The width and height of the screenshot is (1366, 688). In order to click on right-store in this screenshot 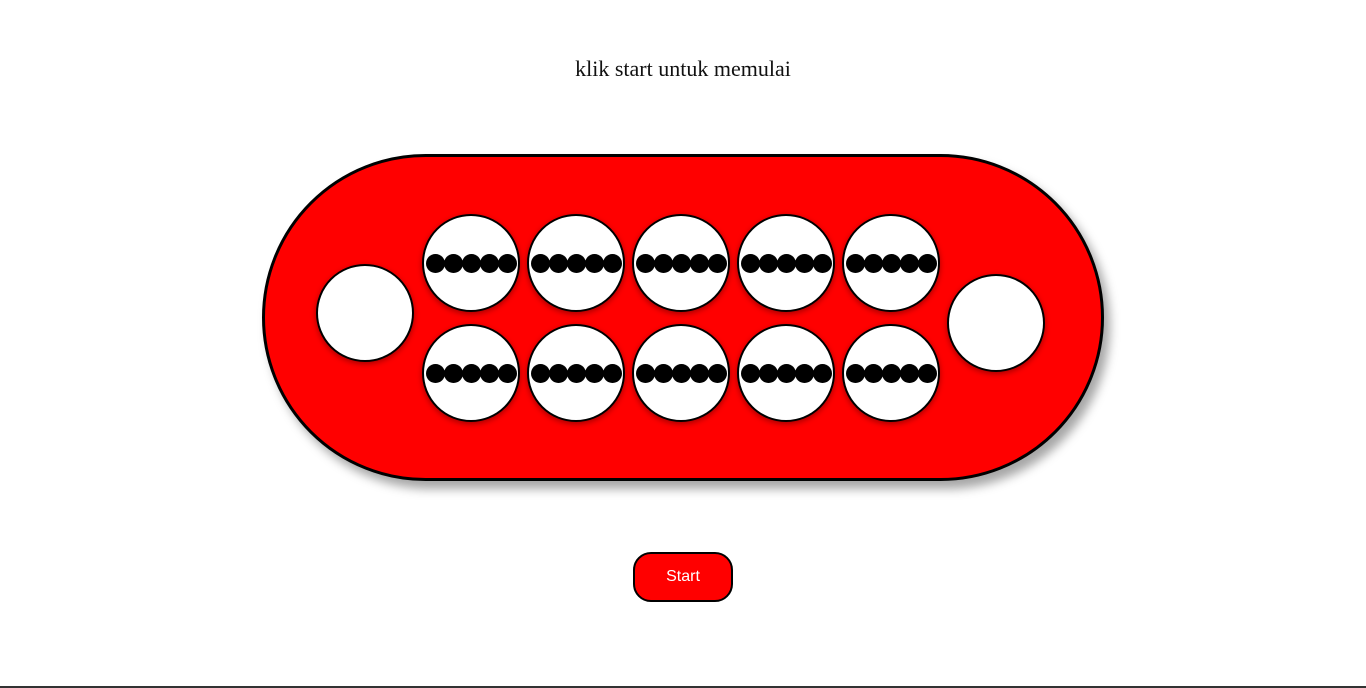, I will do `click(996, 323)`.